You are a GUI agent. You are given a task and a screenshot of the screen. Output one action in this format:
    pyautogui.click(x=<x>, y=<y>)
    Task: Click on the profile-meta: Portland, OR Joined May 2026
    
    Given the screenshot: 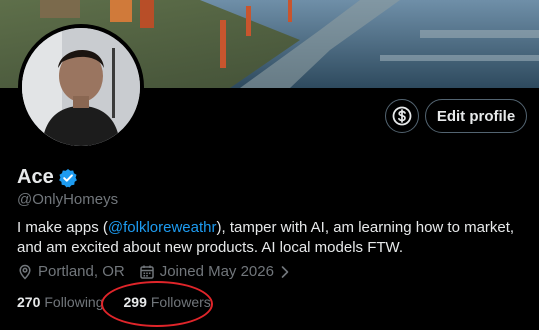 What is the action you would take?
    pyautogui.click(x=163, y=271)
    